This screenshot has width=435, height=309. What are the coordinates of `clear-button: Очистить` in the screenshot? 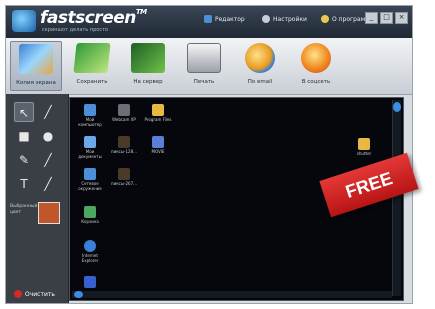 It's located at (34, 294).